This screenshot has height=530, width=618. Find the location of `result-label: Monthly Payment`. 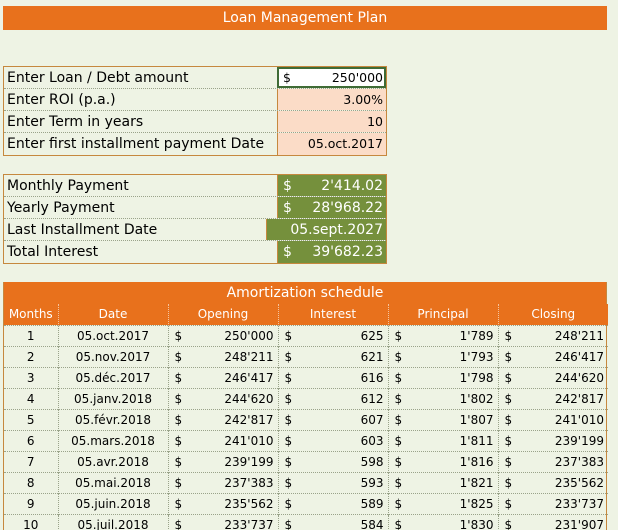

result-label: Monthly Payment is located at coordinates (68, 186).